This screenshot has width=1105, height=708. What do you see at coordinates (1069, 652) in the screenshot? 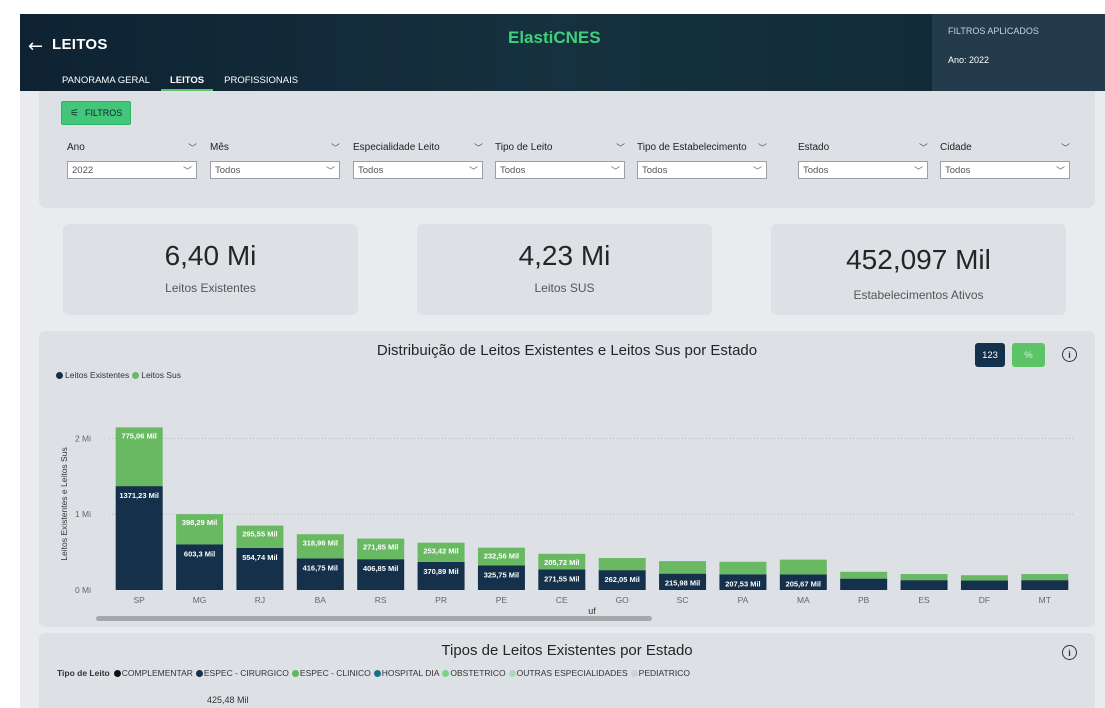
I see `info-icon: i` at bounding box center [1069, 652].